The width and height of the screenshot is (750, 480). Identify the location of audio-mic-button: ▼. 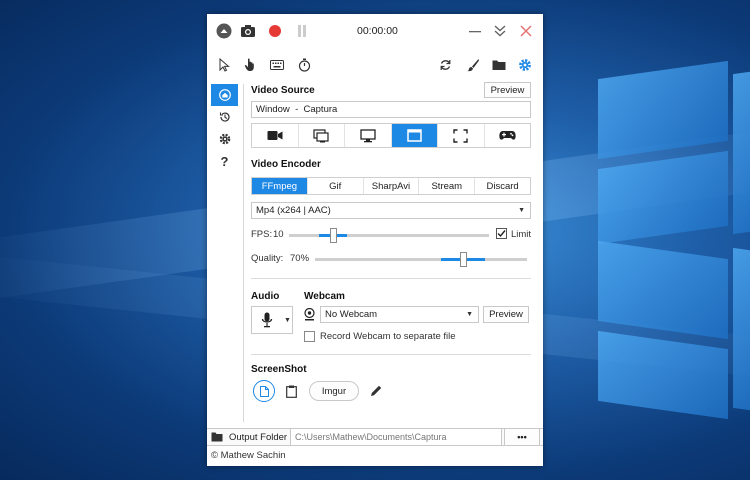
(272, 320).